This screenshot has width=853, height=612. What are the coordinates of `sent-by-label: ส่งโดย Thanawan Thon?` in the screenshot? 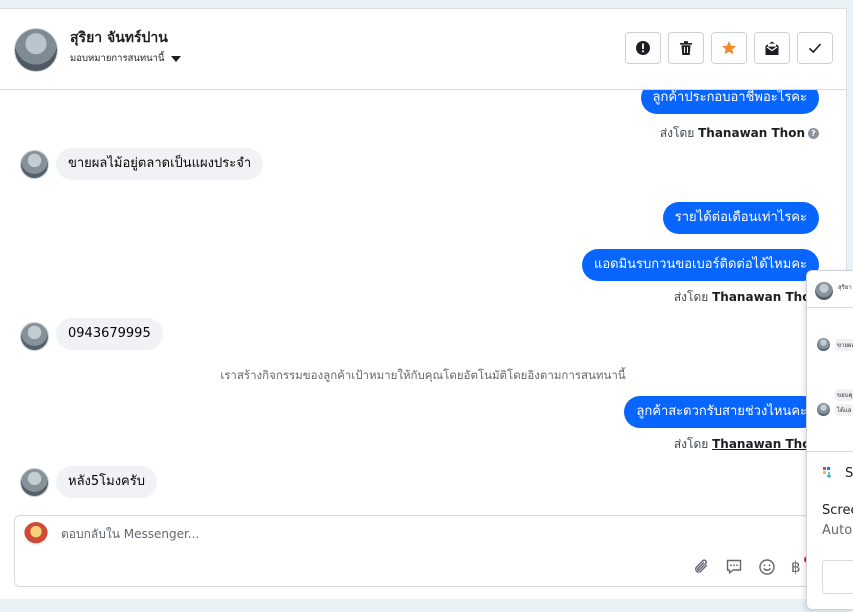 It's located at (739, 133).